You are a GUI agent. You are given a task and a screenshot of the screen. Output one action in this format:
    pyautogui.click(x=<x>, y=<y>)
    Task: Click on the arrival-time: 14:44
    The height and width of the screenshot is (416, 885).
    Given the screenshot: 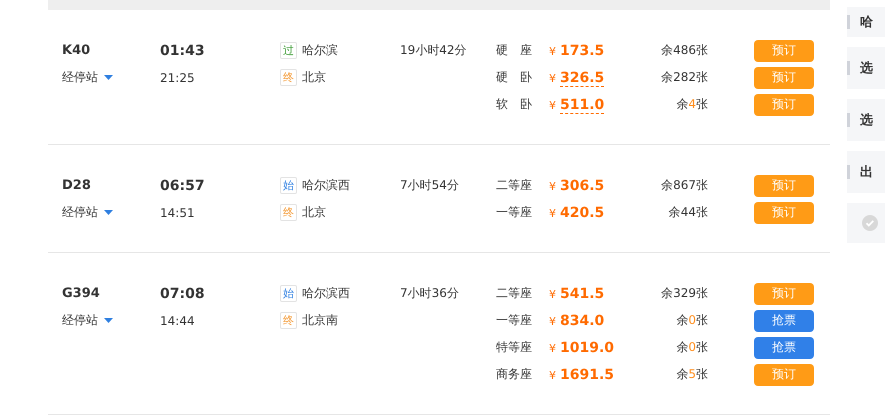 What is the action you would take?
    pyautogui.click(x=178, y=321)
    